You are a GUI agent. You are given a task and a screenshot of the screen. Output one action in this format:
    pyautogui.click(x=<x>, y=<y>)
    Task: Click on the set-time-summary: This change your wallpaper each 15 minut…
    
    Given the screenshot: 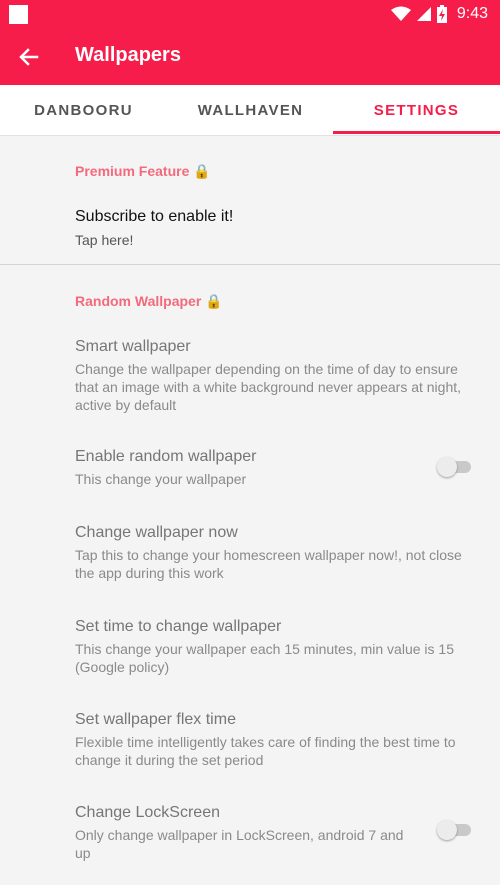 What is the action you would take?
    pyautogui.click(x=264, y=658)
    